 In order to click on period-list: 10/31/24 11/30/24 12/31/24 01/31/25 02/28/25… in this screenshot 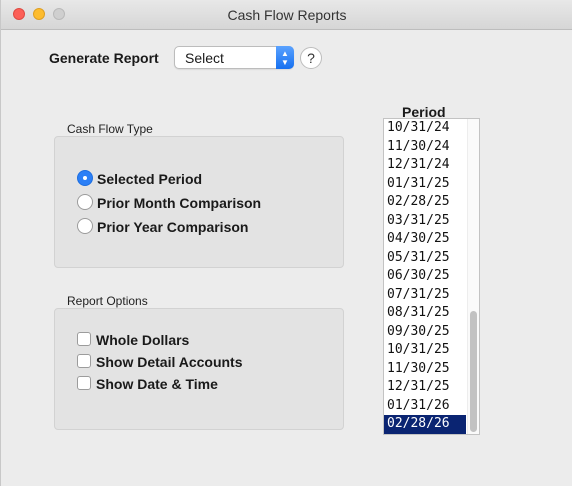, I will do `click(431, 276)`.